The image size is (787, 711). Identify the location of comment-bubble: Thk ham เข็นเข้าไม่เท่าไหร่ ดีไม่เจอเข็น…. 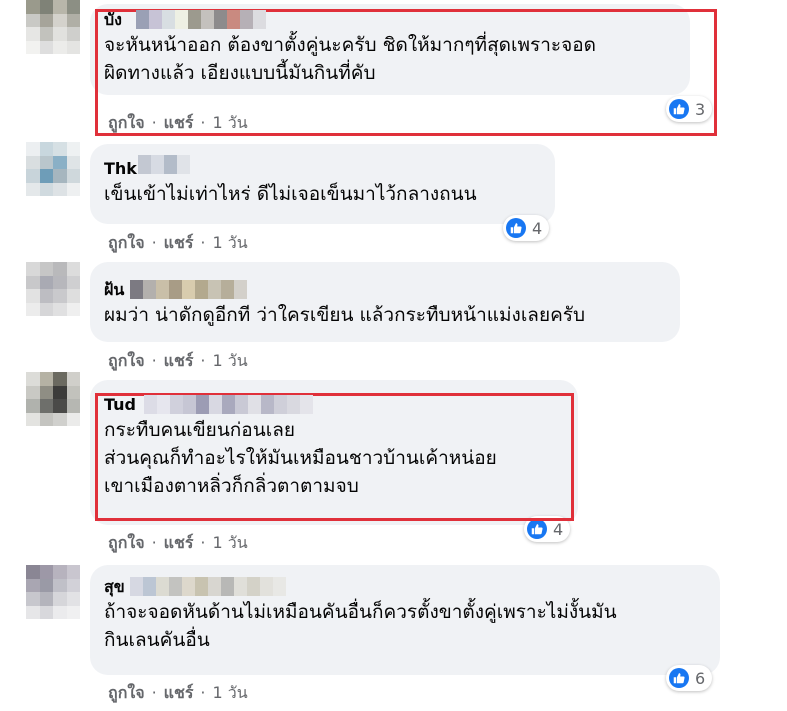
(322, 184).